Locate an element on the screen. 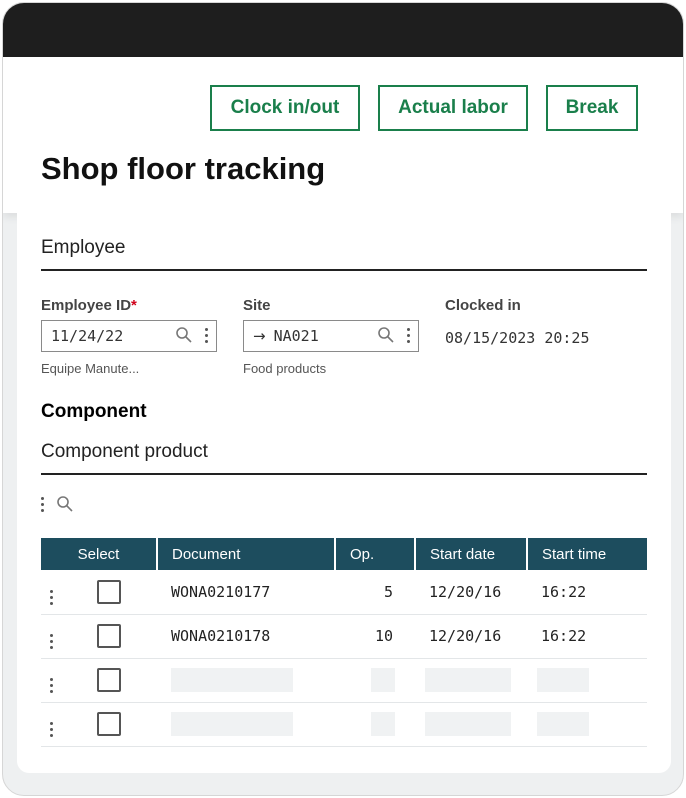  employee-id-label: Employee ID* is located at coordinates (89, 305).